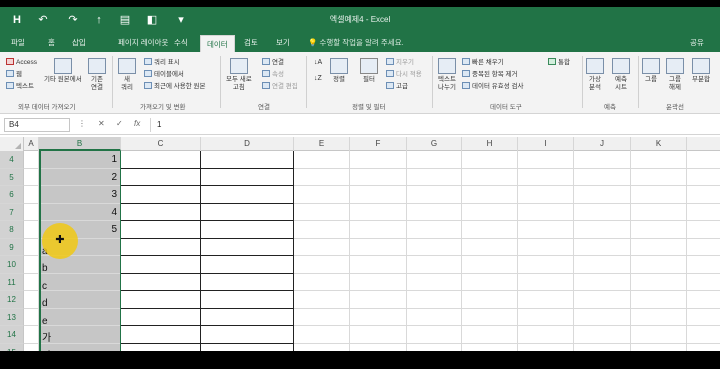 The height and width of the screenshot is (369, 720). I want to click on row-header: 5, so click(12, 177).